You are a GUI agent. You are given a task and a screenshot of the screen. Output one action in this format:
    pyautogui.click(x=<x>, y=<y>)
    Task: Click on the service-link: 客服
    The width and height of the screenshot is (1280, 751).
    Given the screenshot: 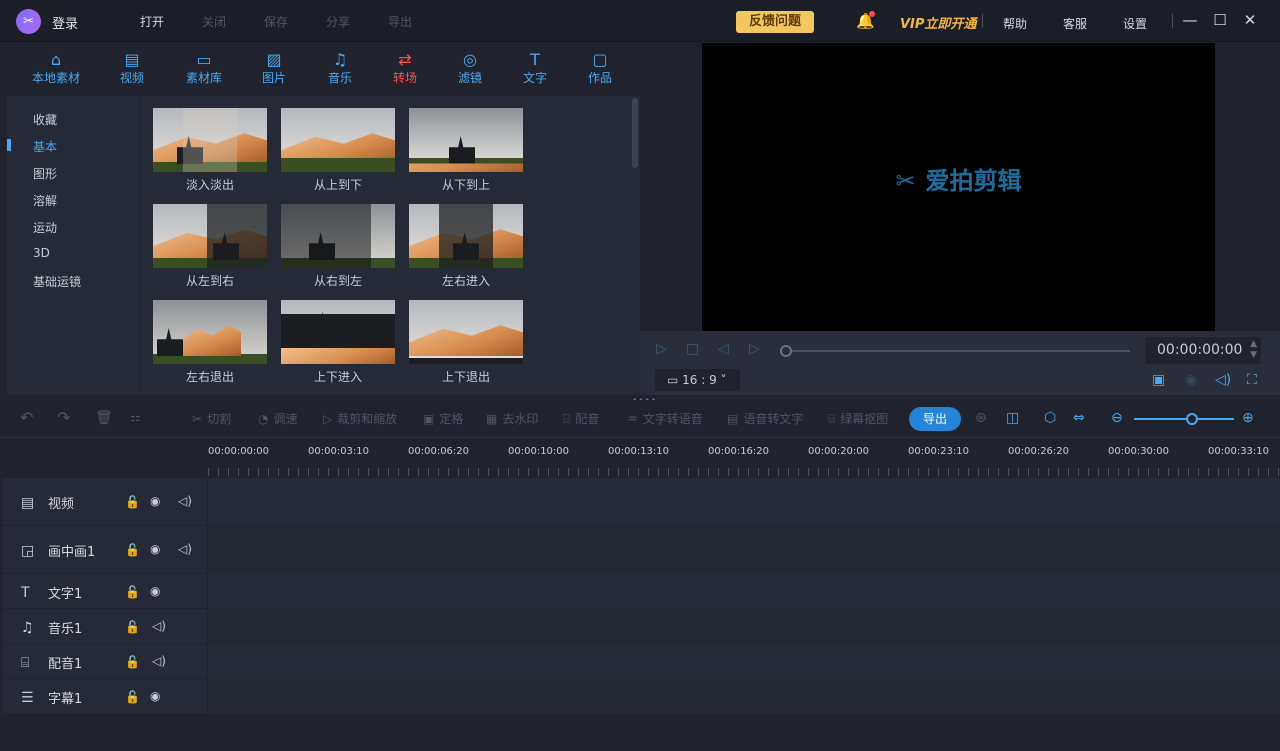 What is the action you would take?
    pyautogui.click(x=1093, y=23)
    